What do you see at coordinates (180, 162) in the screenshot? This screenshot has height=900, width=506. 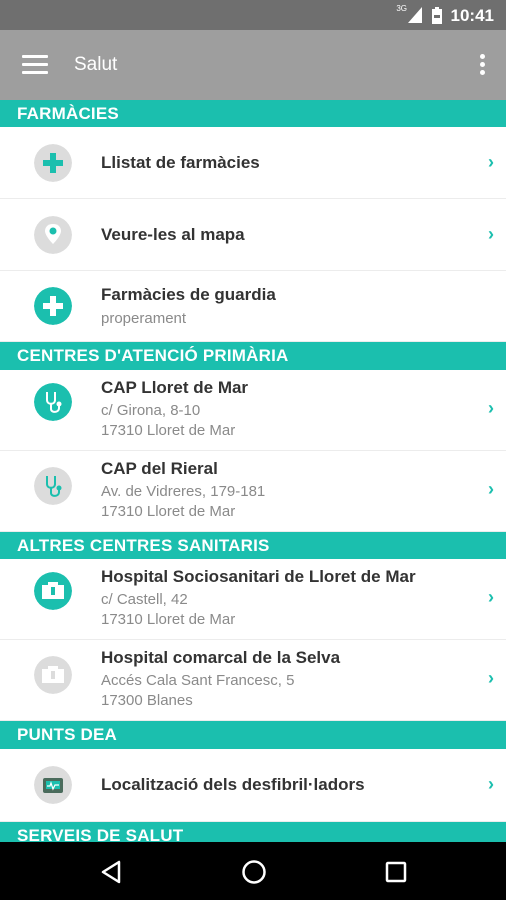 I see `item-title: Llistat de farmàcies` at bounding box center [180, 162].